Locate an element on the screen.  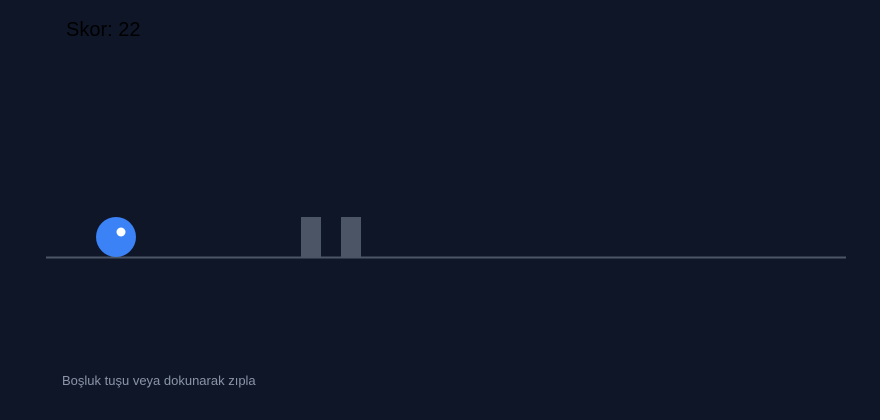
player-body is located at coordinates (116, 237).